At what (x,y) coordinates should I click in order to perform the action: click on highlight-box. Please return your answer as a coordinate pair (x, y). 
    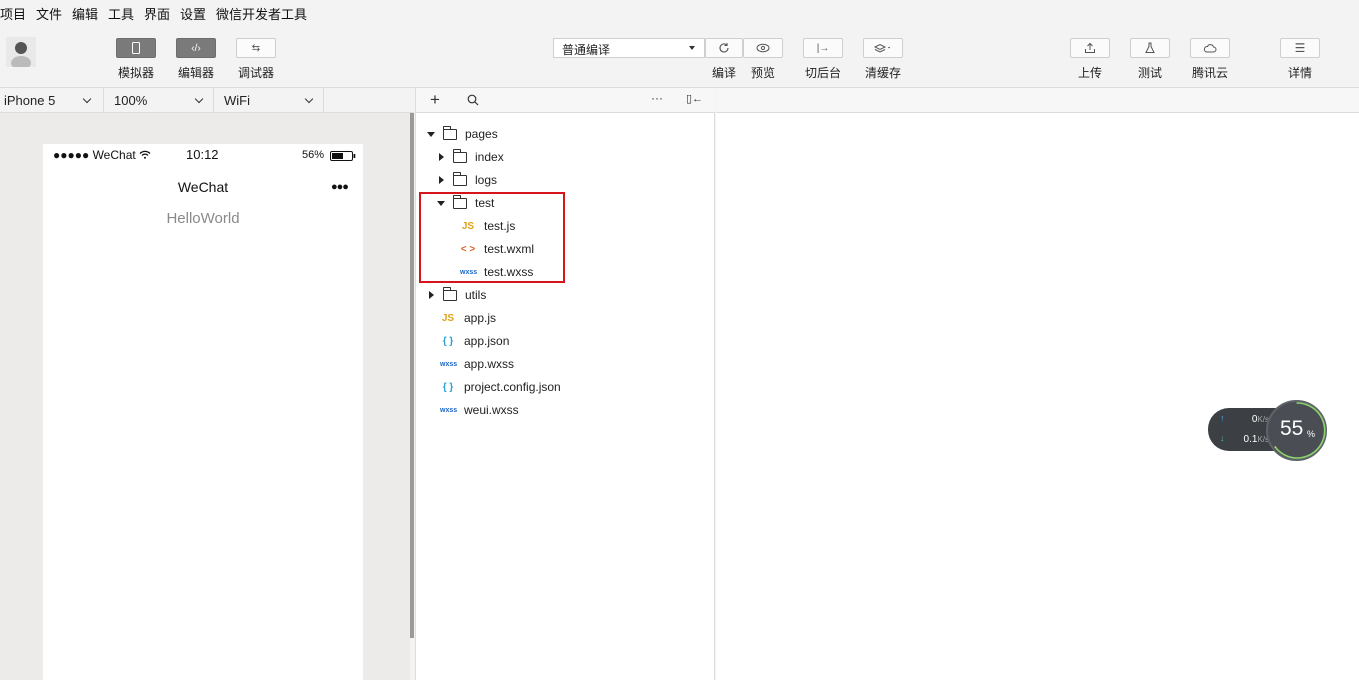
    Looking at the image, I should click on (492, 237).